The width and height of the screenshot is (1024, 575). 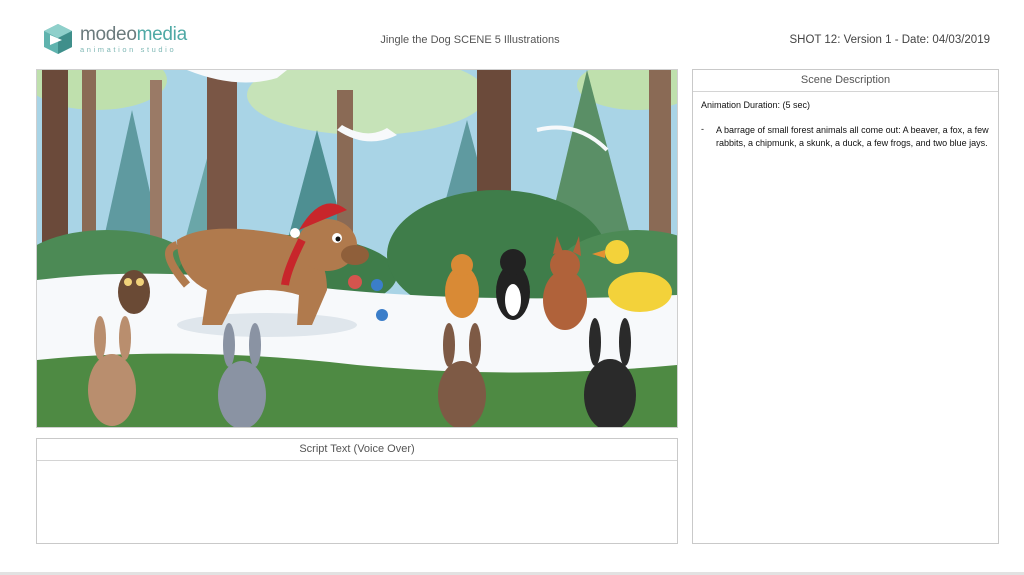 I want to click on logo-wordmark: modeomedia animation studio, so click(x=133, y=39).